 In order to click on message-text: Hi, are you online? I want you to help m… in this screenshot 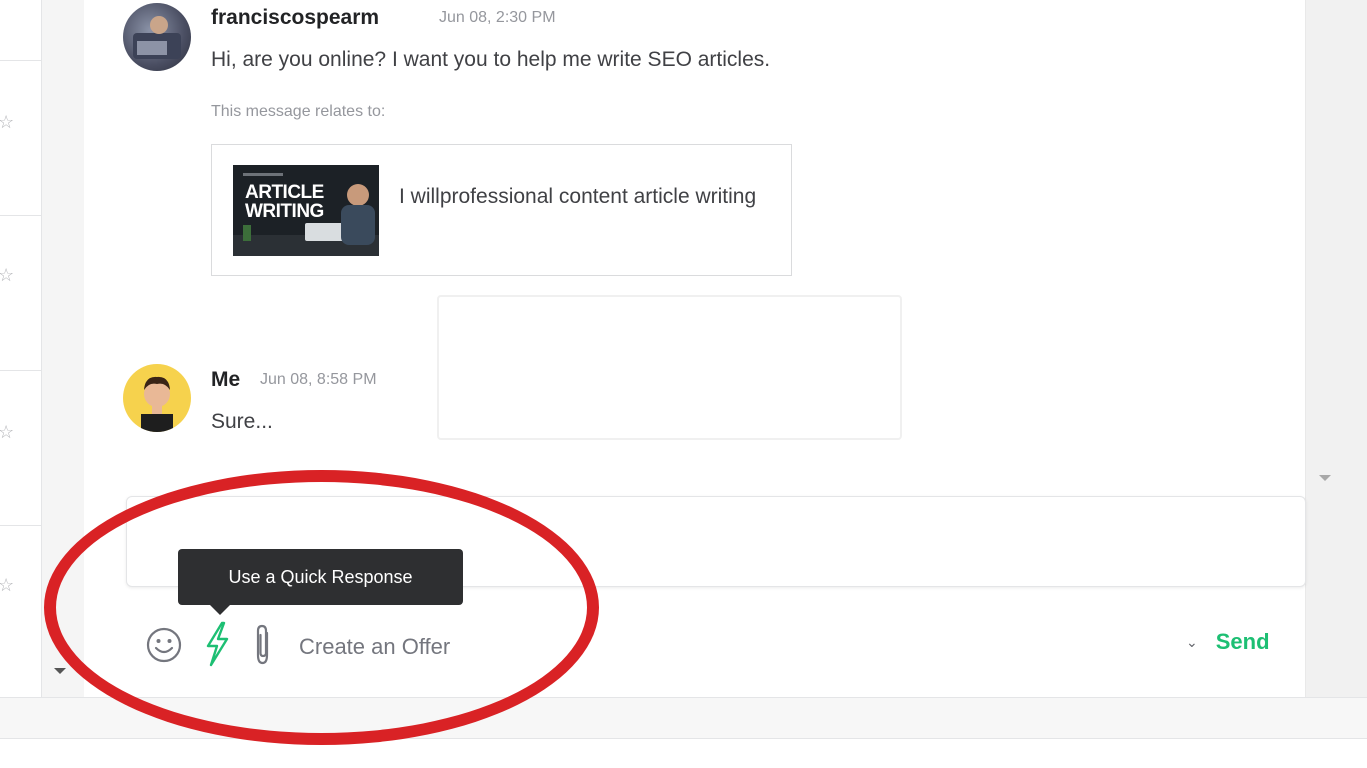, I will do `click(491, 59)`.